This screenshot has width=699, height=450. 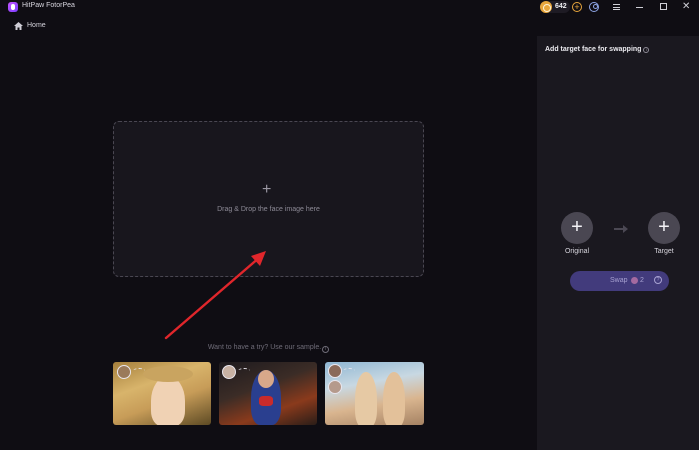 I want to click on sample-title-text: Want to have a try? Use our sample., so click(x=264, y=347).